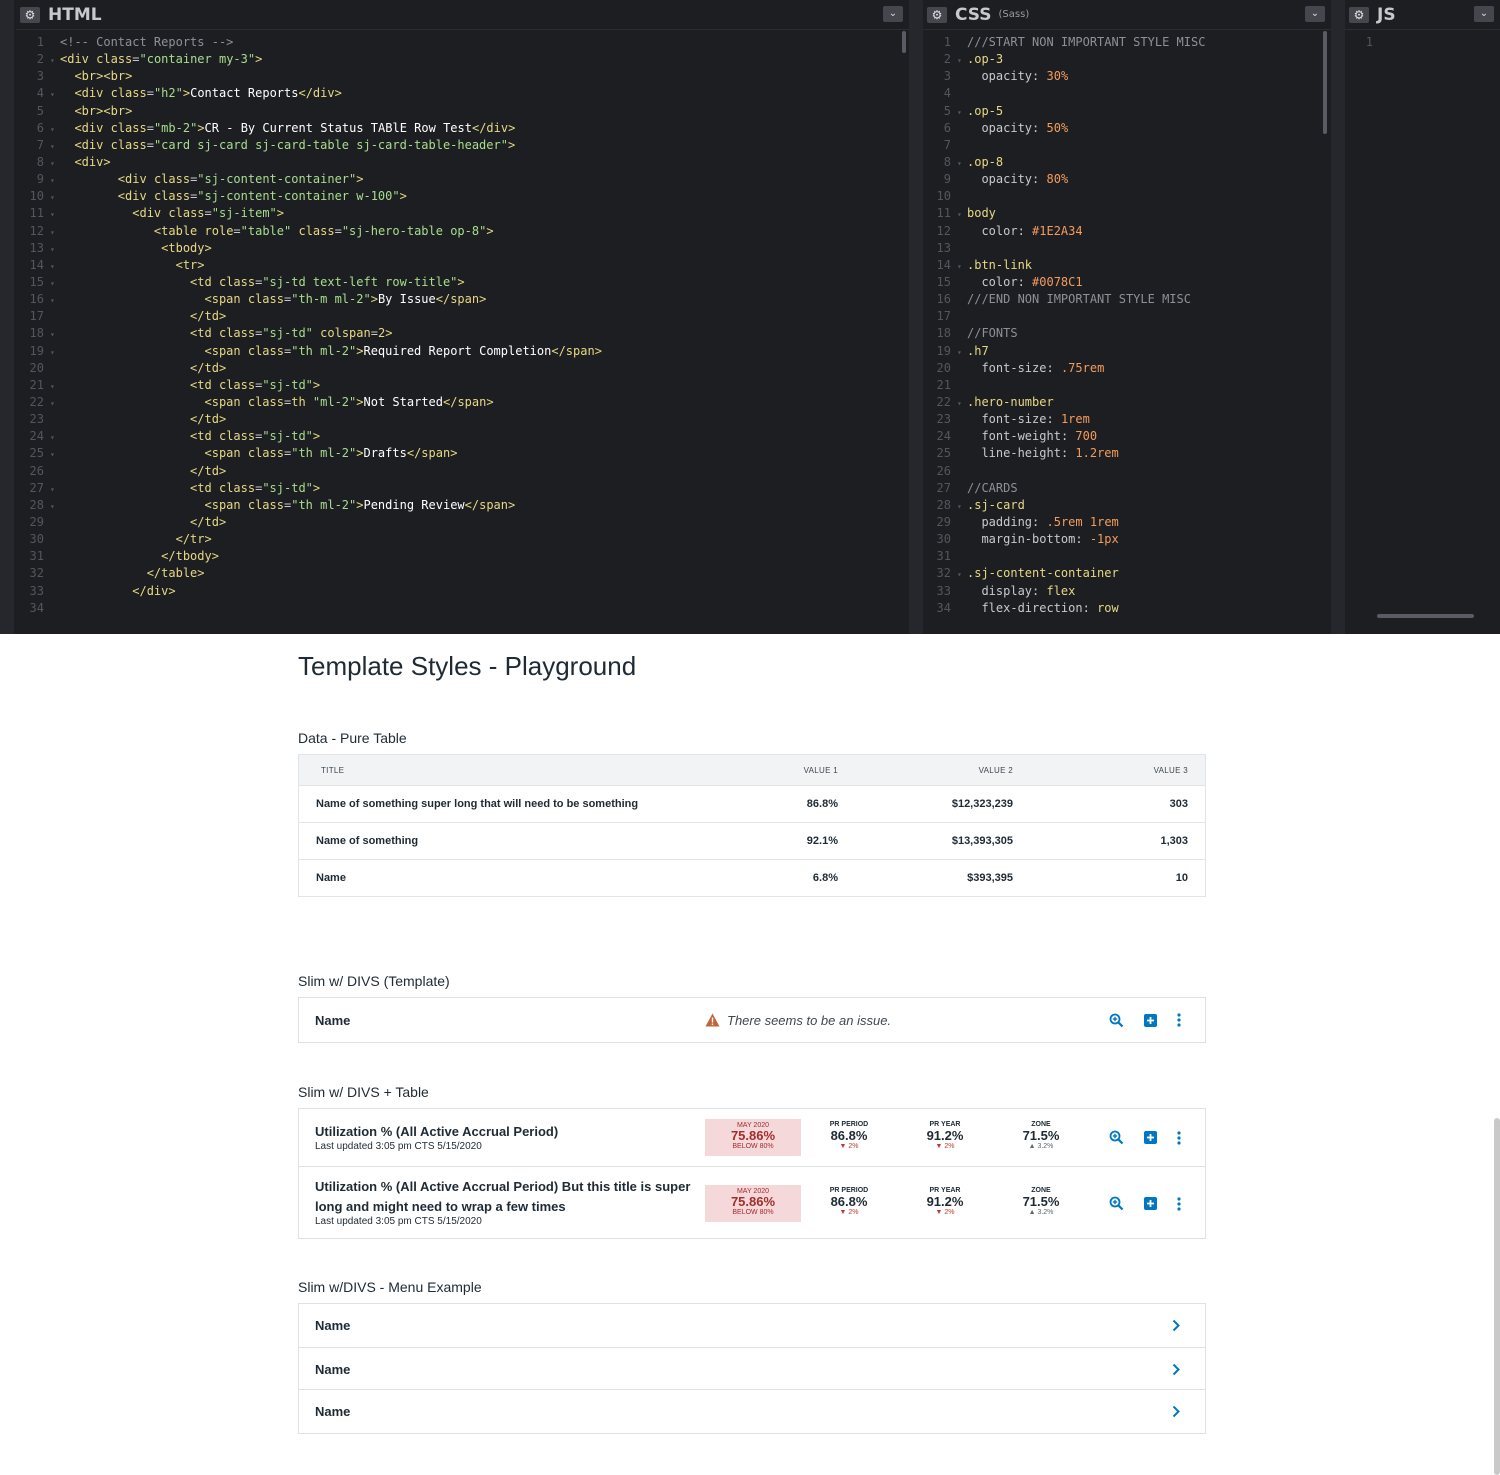 Image resolution: width=1500 pixels, height=1475 pixels. What do you see at coordinates (1497, 1296) in the screenshot?
I see `preview-vertical-scrollbar` at bounding box center [1497, 1296].